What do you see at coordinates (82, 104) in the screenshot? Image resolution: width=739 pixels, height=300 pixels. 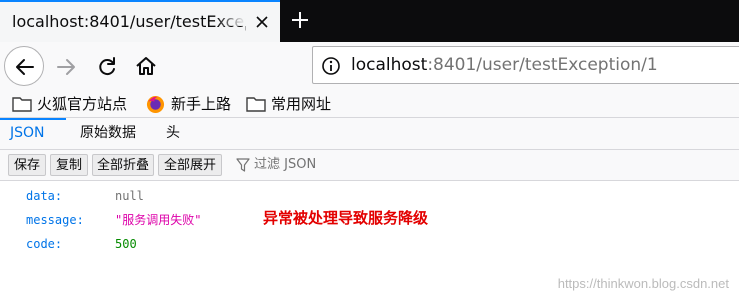 I see `bookmark-label: 火狐官方站点` at bounding box center [82, 104].